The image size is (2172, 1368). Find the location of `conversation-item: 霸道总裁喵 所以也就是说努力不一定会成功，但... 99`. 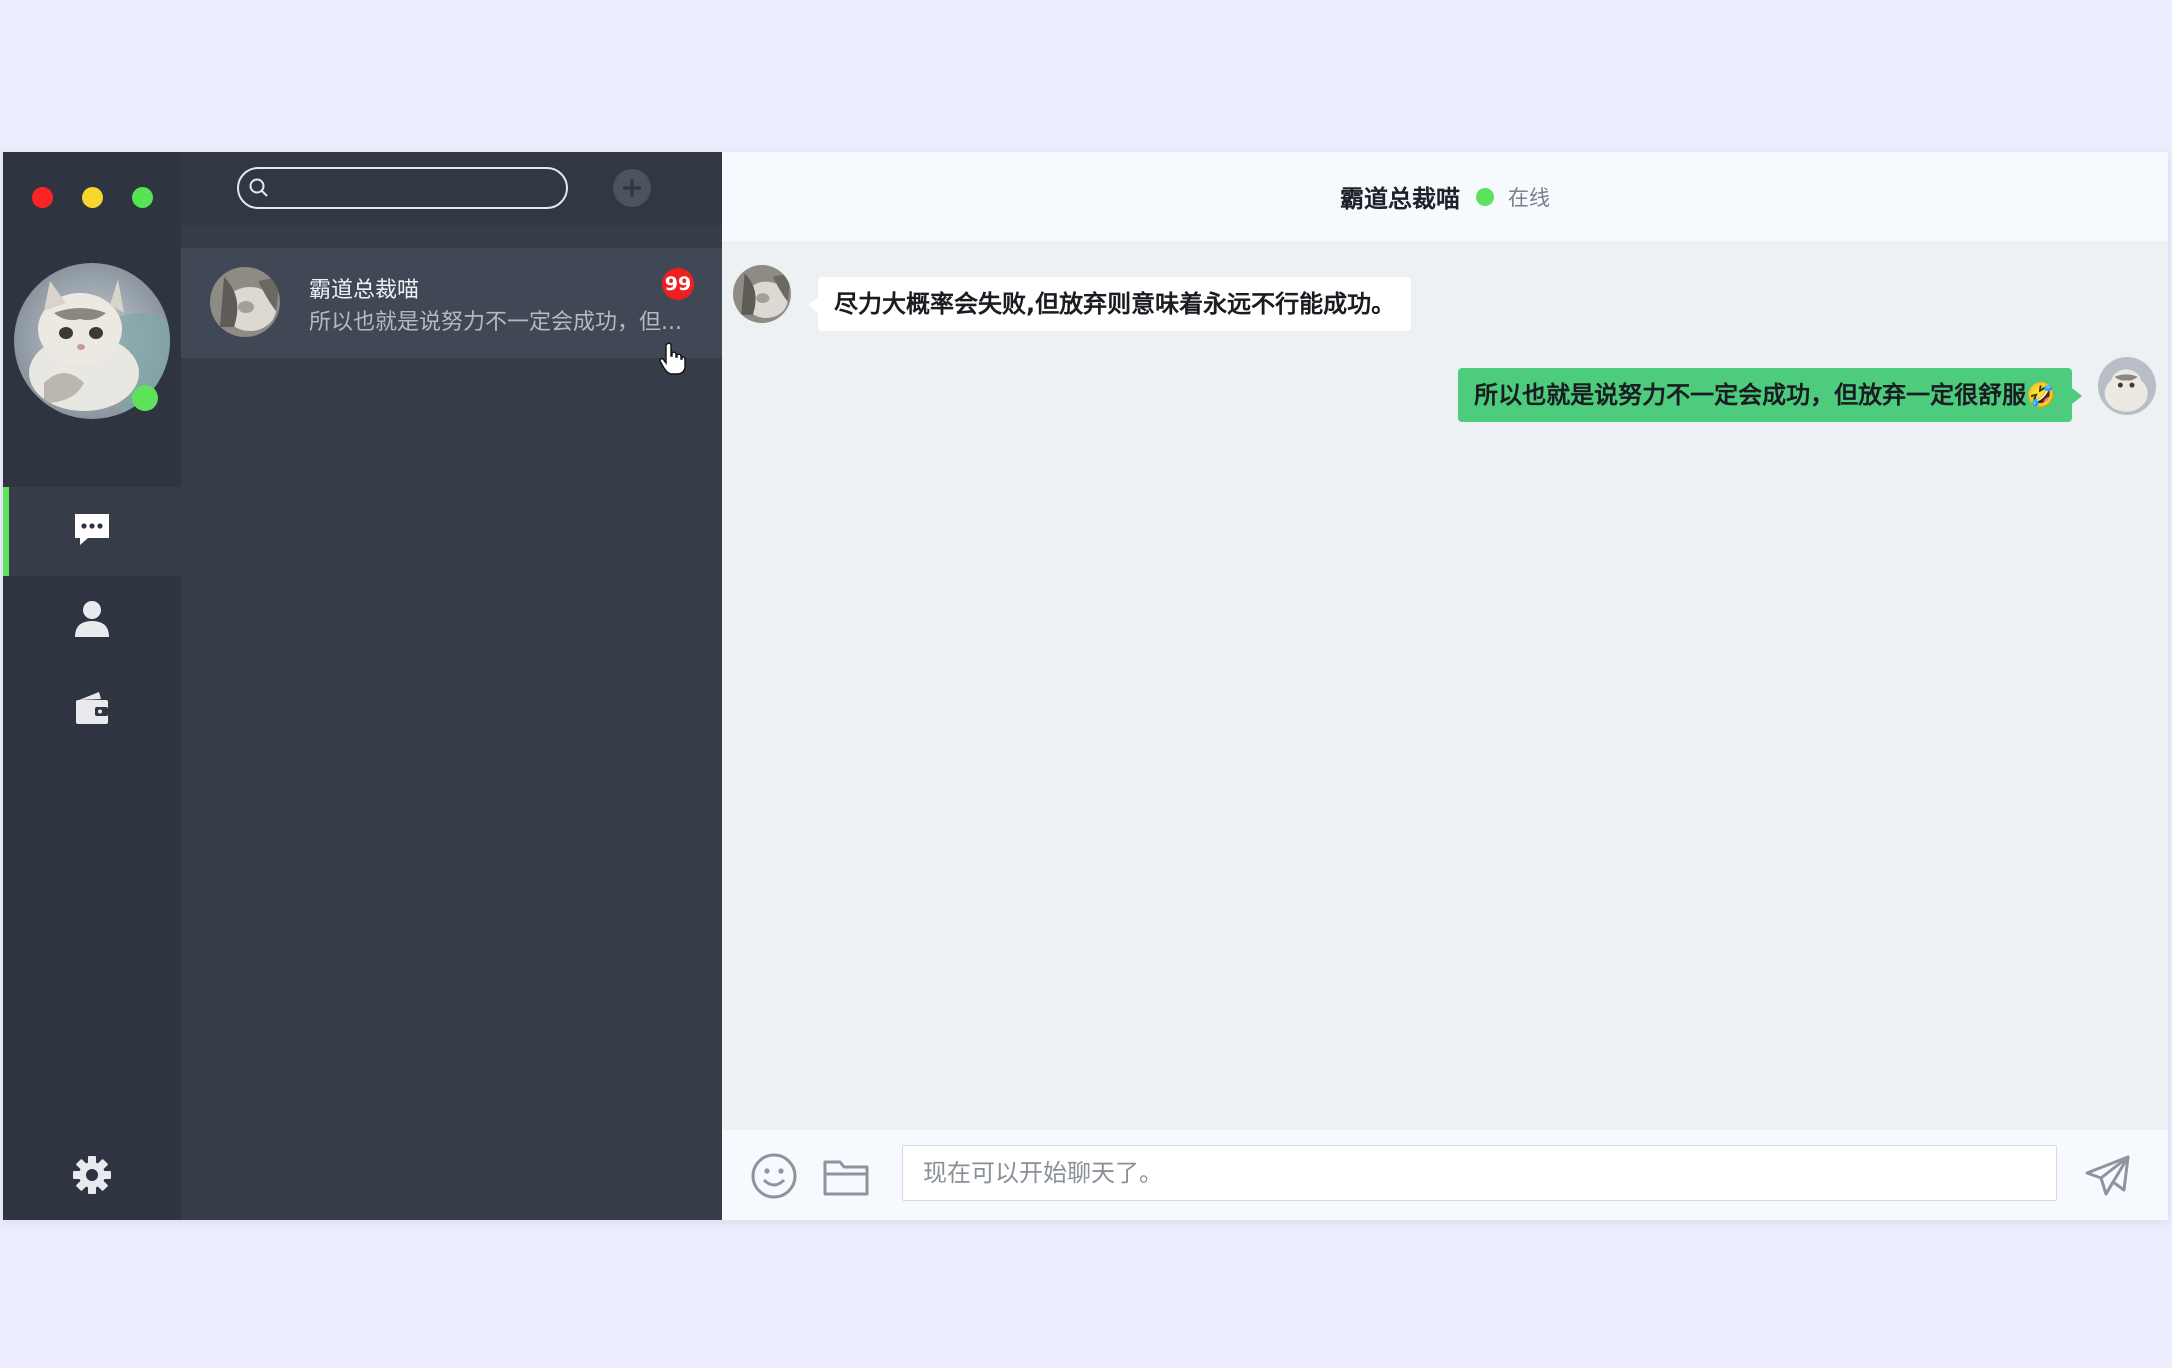

conversation-item: 霸道总裁喵 所以也就是说努力不一定会成功，但... 99 is located at coordinates (451, 303).